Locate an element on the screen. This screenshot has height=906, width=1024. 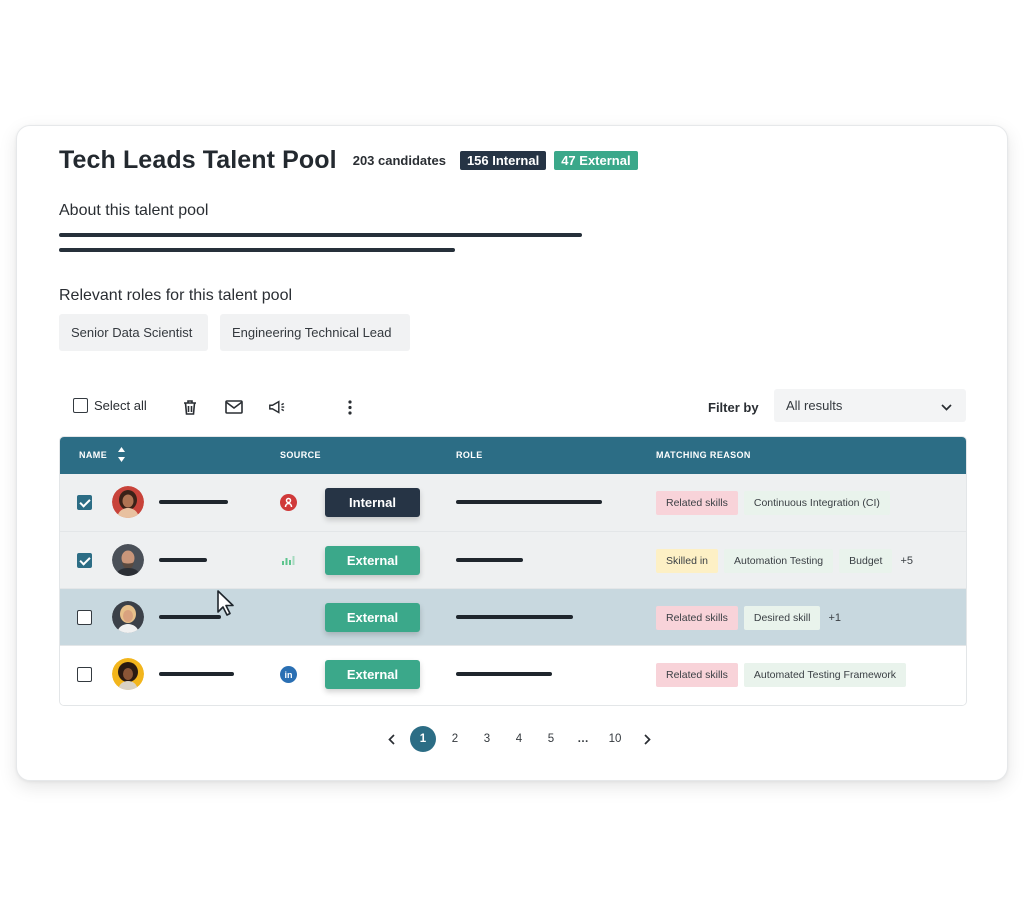
column-header-matching-reason: MATCHING REASON is located at coordinates (703, 455).